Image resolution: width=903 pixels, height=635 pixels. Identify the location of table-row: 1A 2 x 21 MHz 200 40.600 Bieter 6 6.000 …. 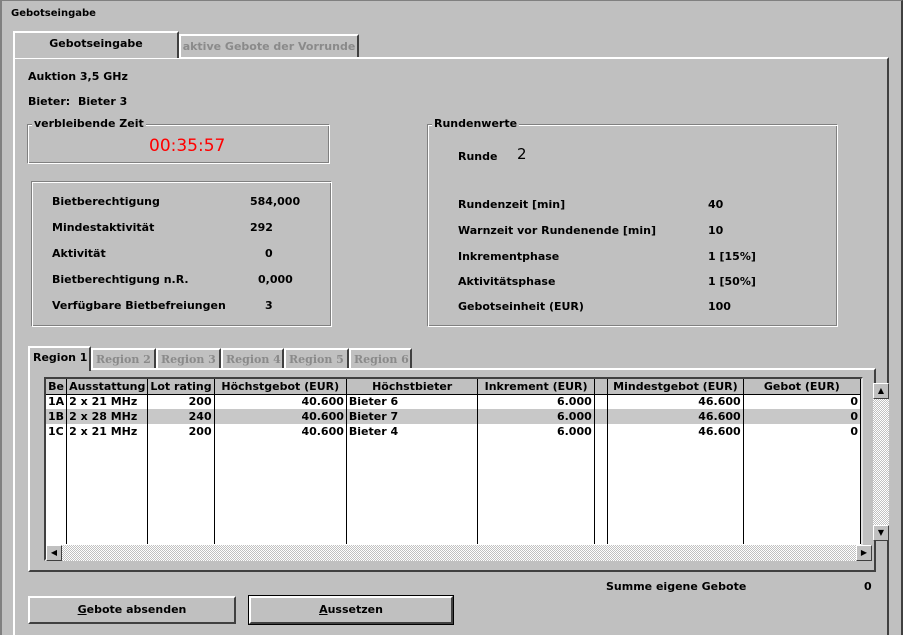
(453, 401).